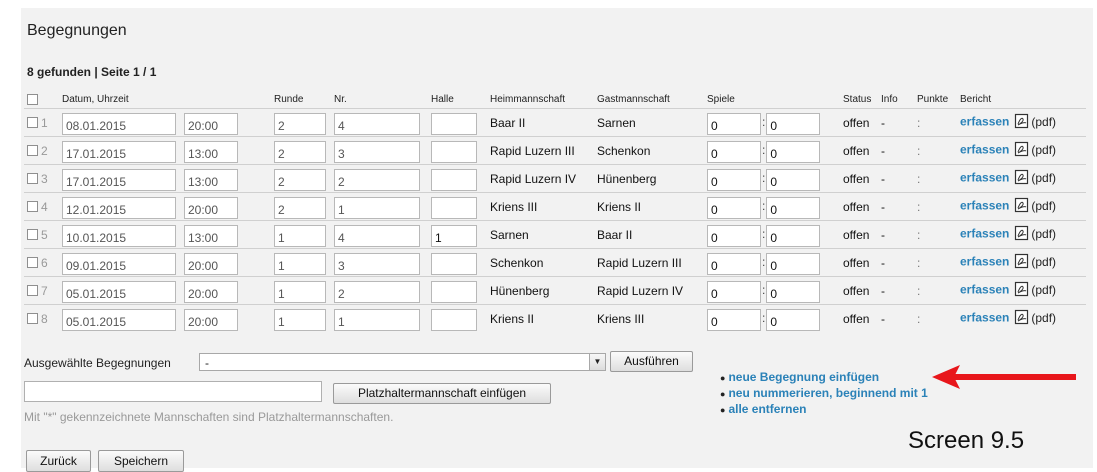 The image size is (1097, 472). Describe the element at coordinates (58, 461) in the screenshot. I see `back-button: Zurück` at that location.